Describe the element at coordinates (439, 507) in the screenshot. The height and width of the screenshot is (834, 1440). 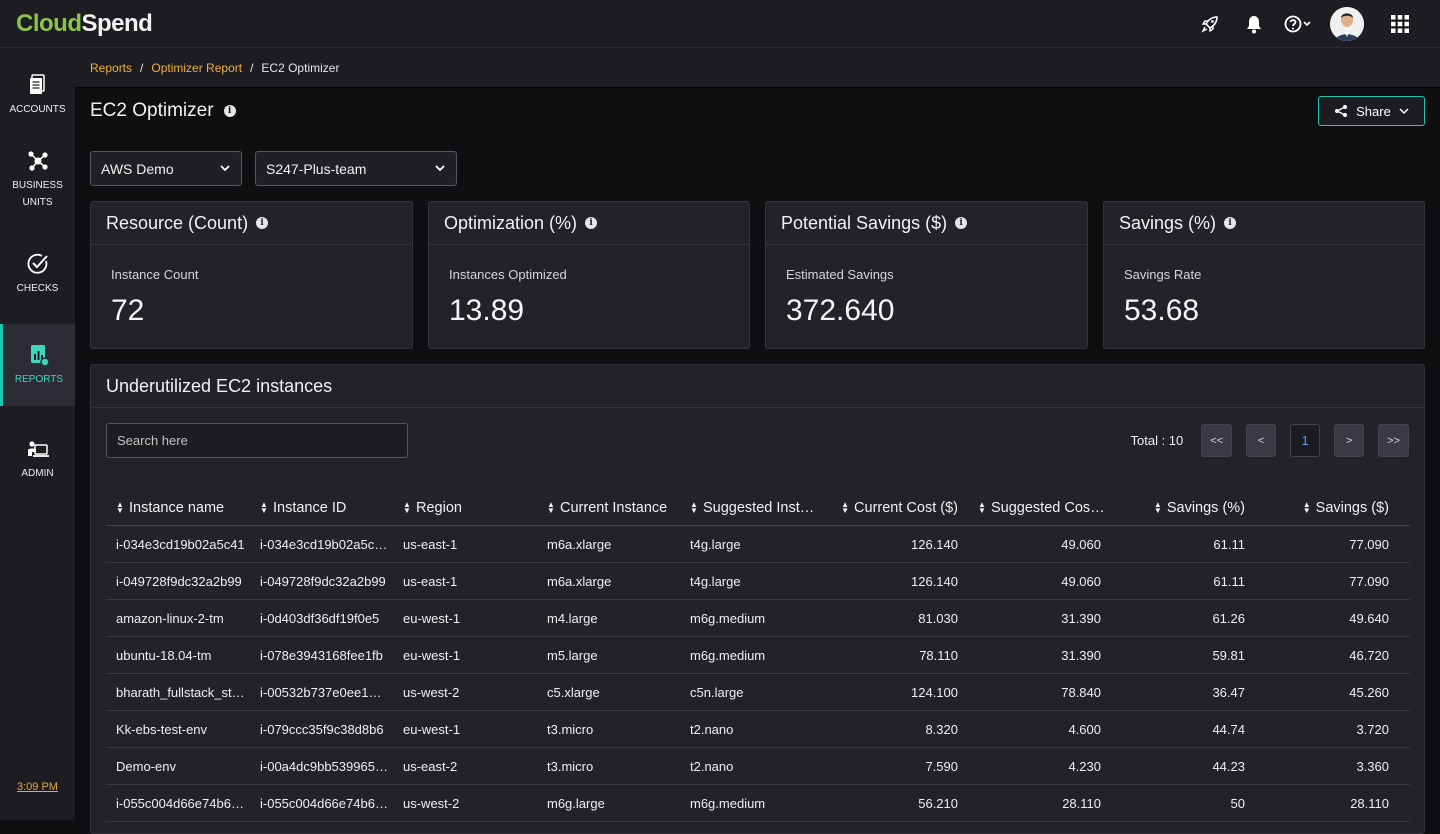
I see `column-label: Region` at that location.